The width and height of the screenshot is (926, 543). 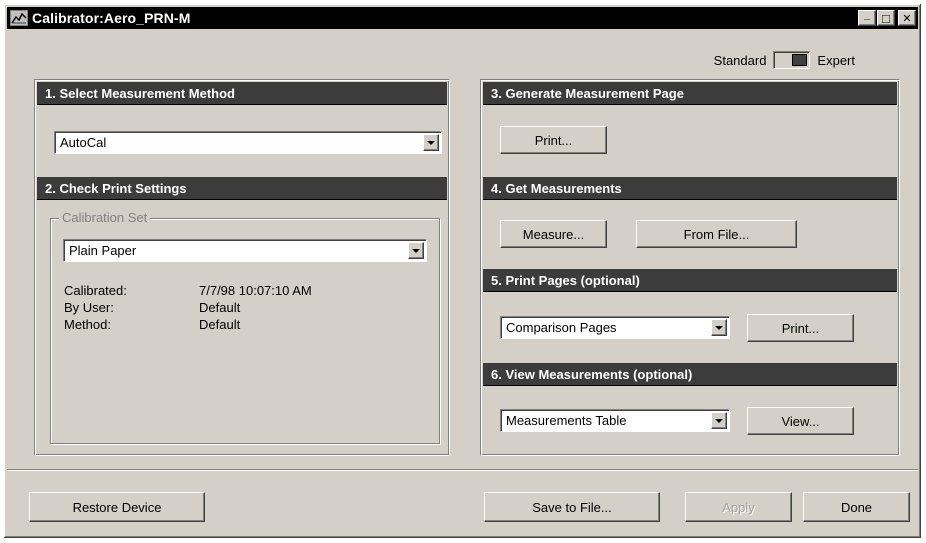 What do you see at coordinates (566, 420) in the screenshot?
I see `view-measurements-value: Measurements Table` at bounding box center [566, 420].